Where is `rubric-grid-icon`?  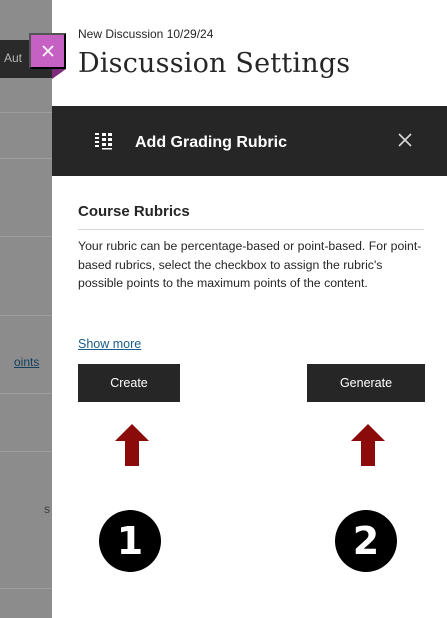
rubric-grid-icon is located at coordinates (103, 141).